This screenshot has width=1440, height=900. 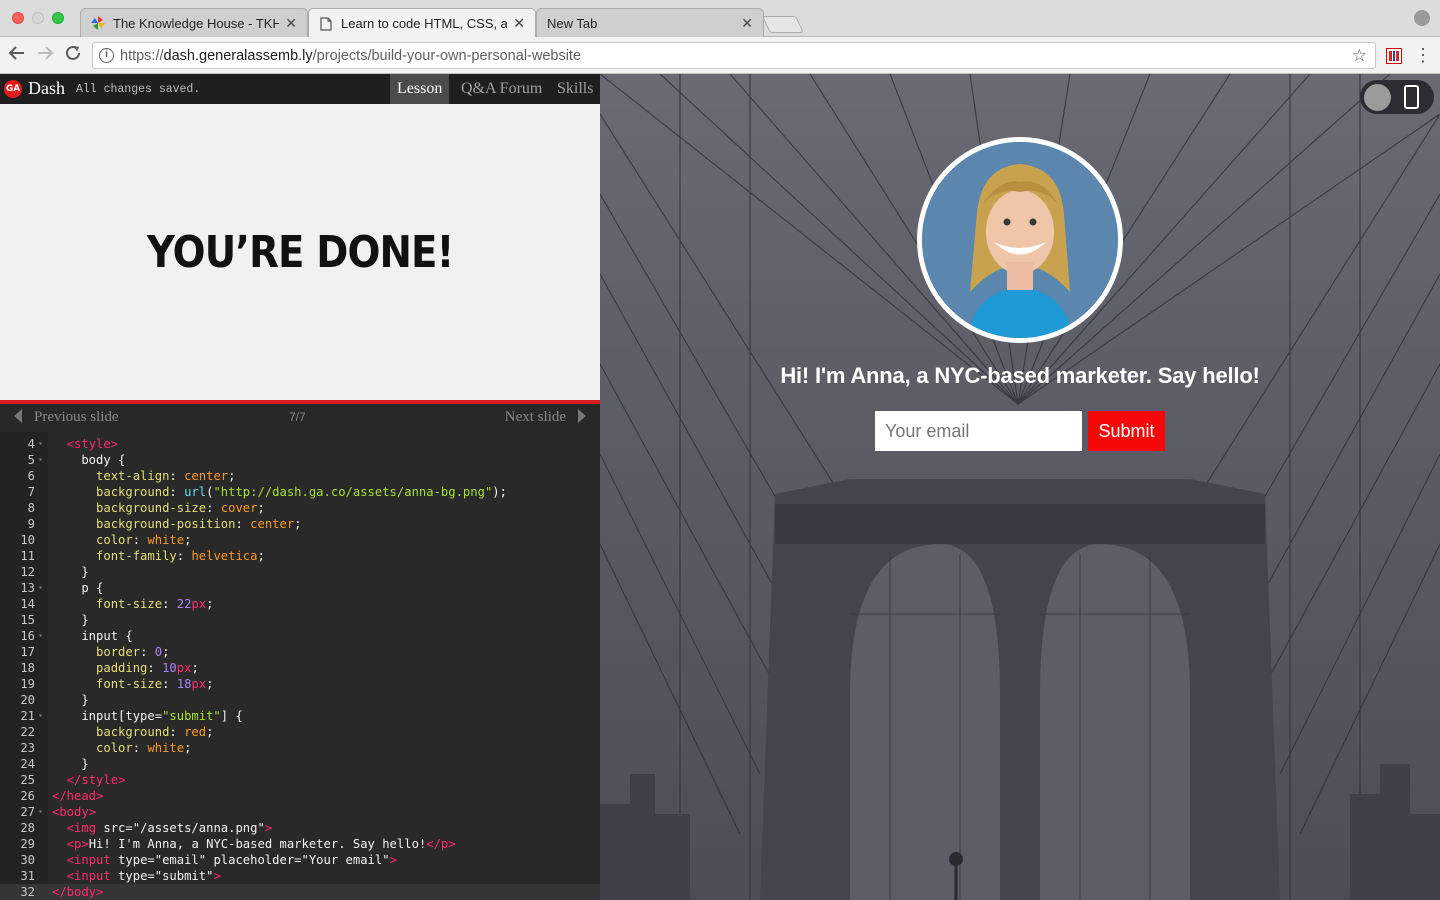 What do you see at coordinates (1422, 18) in the screenshot?
I see `profile-icon` at bounding box center [1422, 18].